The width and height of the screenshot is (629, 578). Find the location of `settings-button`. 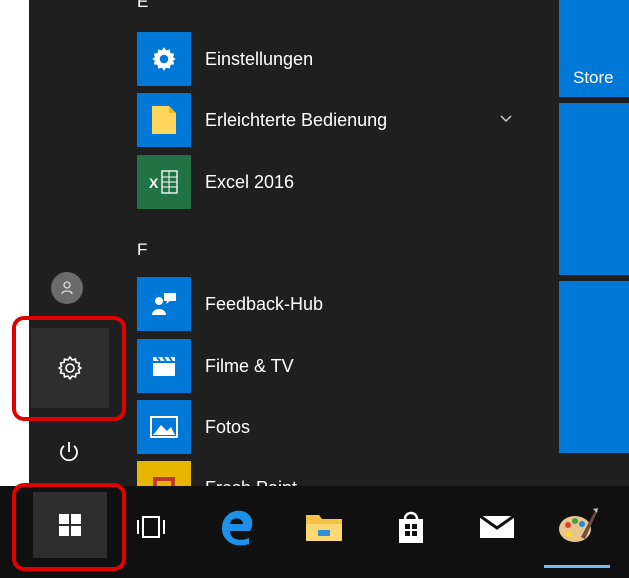

settings-button is located at coordinates (70, 368).